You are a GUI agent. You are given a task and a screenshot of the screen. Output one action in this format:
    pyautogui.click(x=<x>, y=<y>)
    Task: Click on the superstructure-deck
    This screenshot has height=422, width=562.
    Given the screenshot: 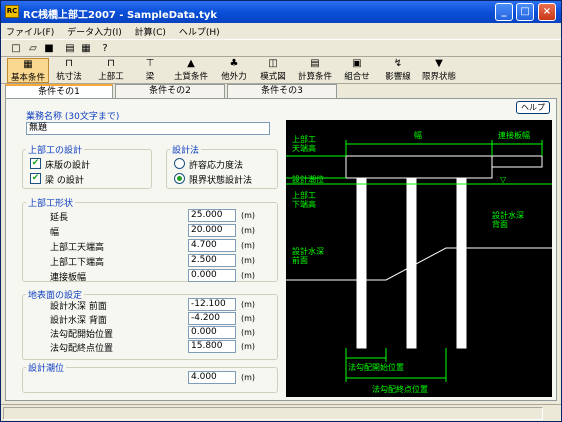 What is the action you would take?
    pyautogui.click(x=419, y=167)
    